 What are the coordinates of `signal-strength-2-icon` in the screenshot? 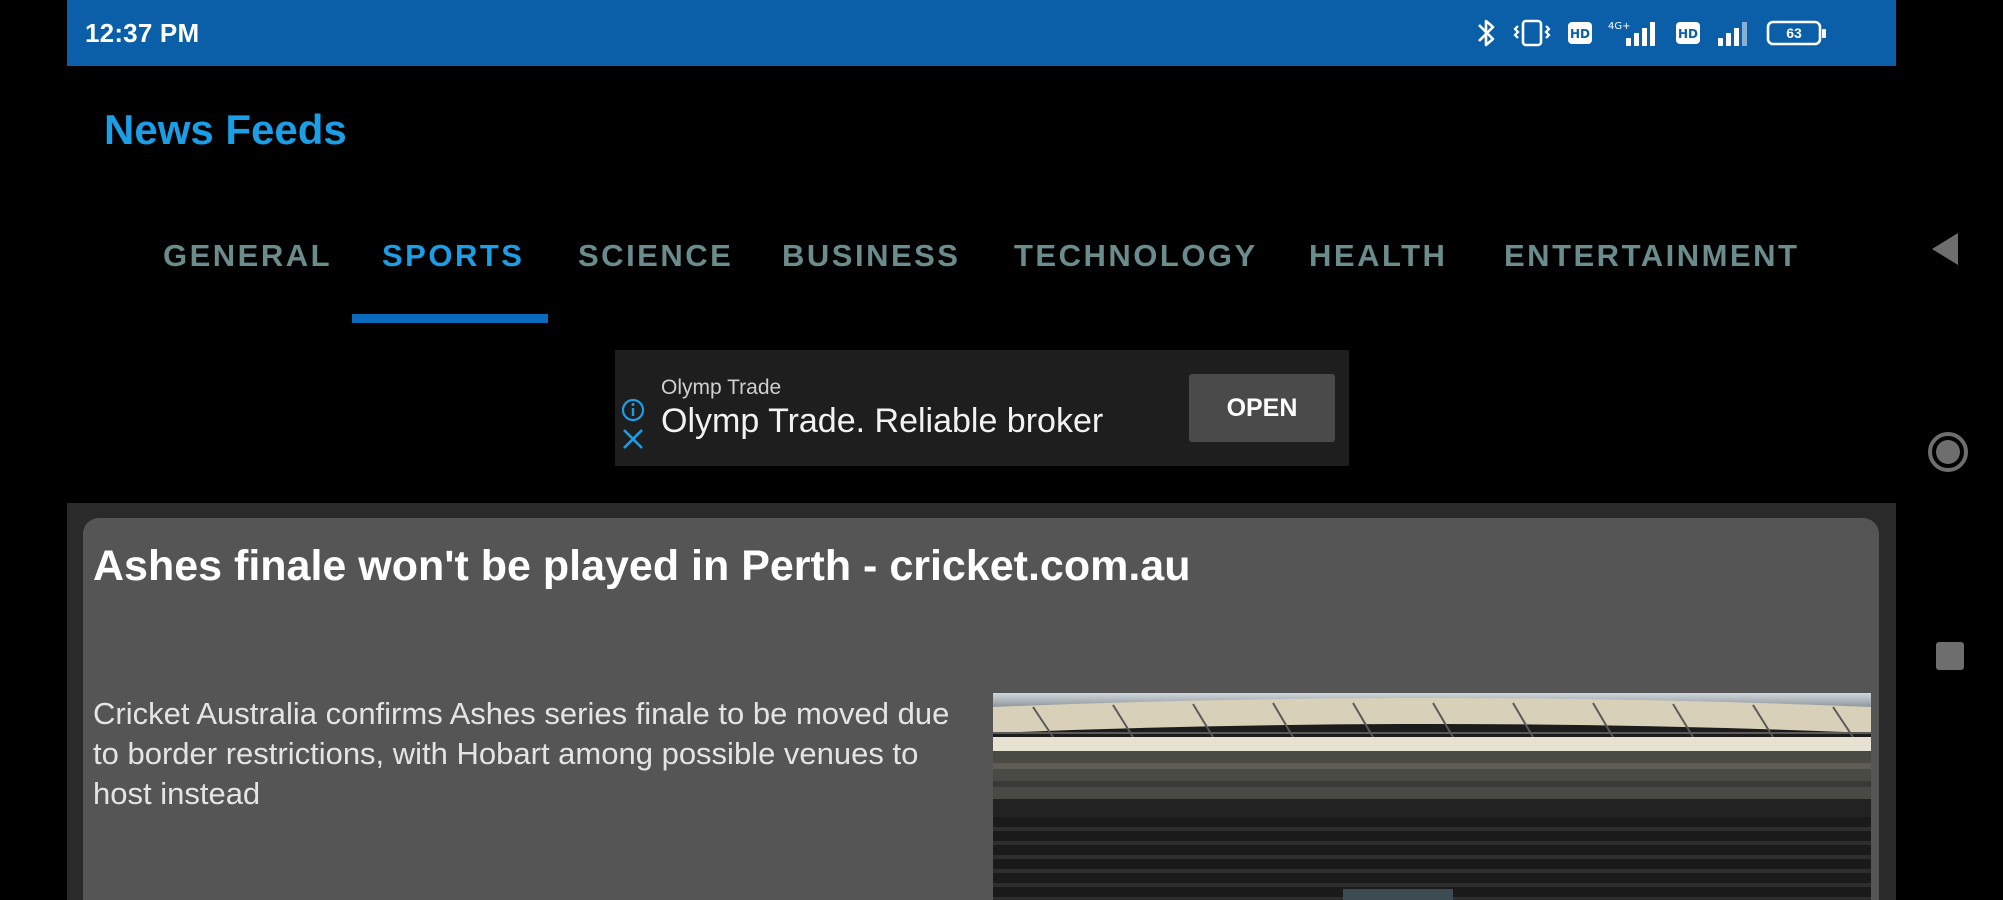 It's located at (1734, 33).